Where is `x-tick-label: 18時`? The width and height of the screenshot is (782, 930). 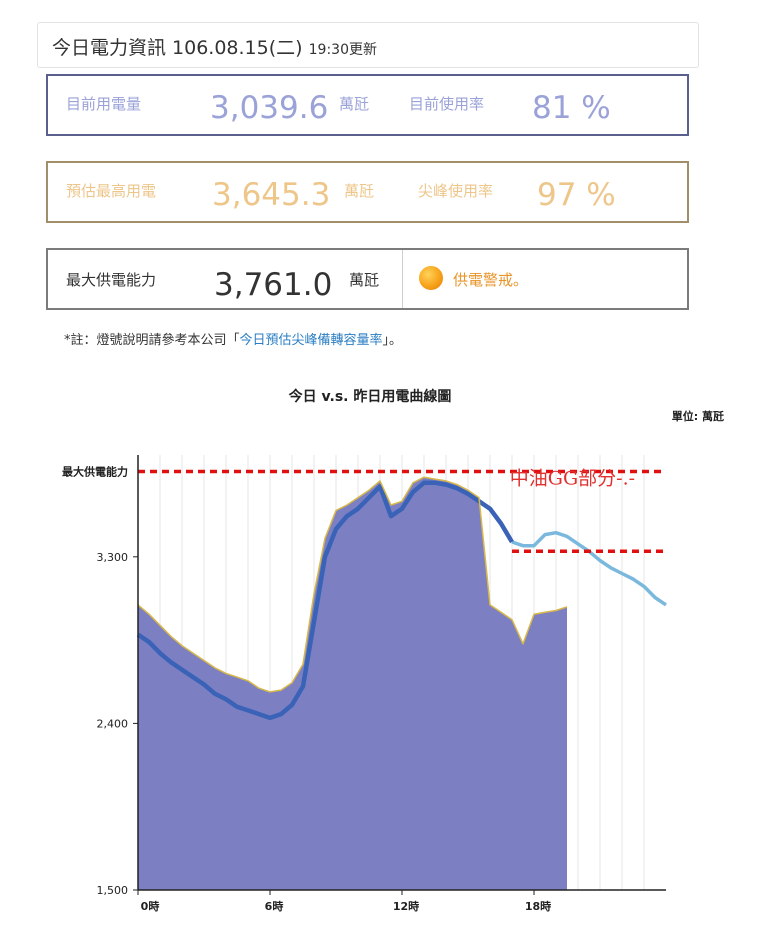
x-tick-label: 18時 is located at coordinates (538, 906).